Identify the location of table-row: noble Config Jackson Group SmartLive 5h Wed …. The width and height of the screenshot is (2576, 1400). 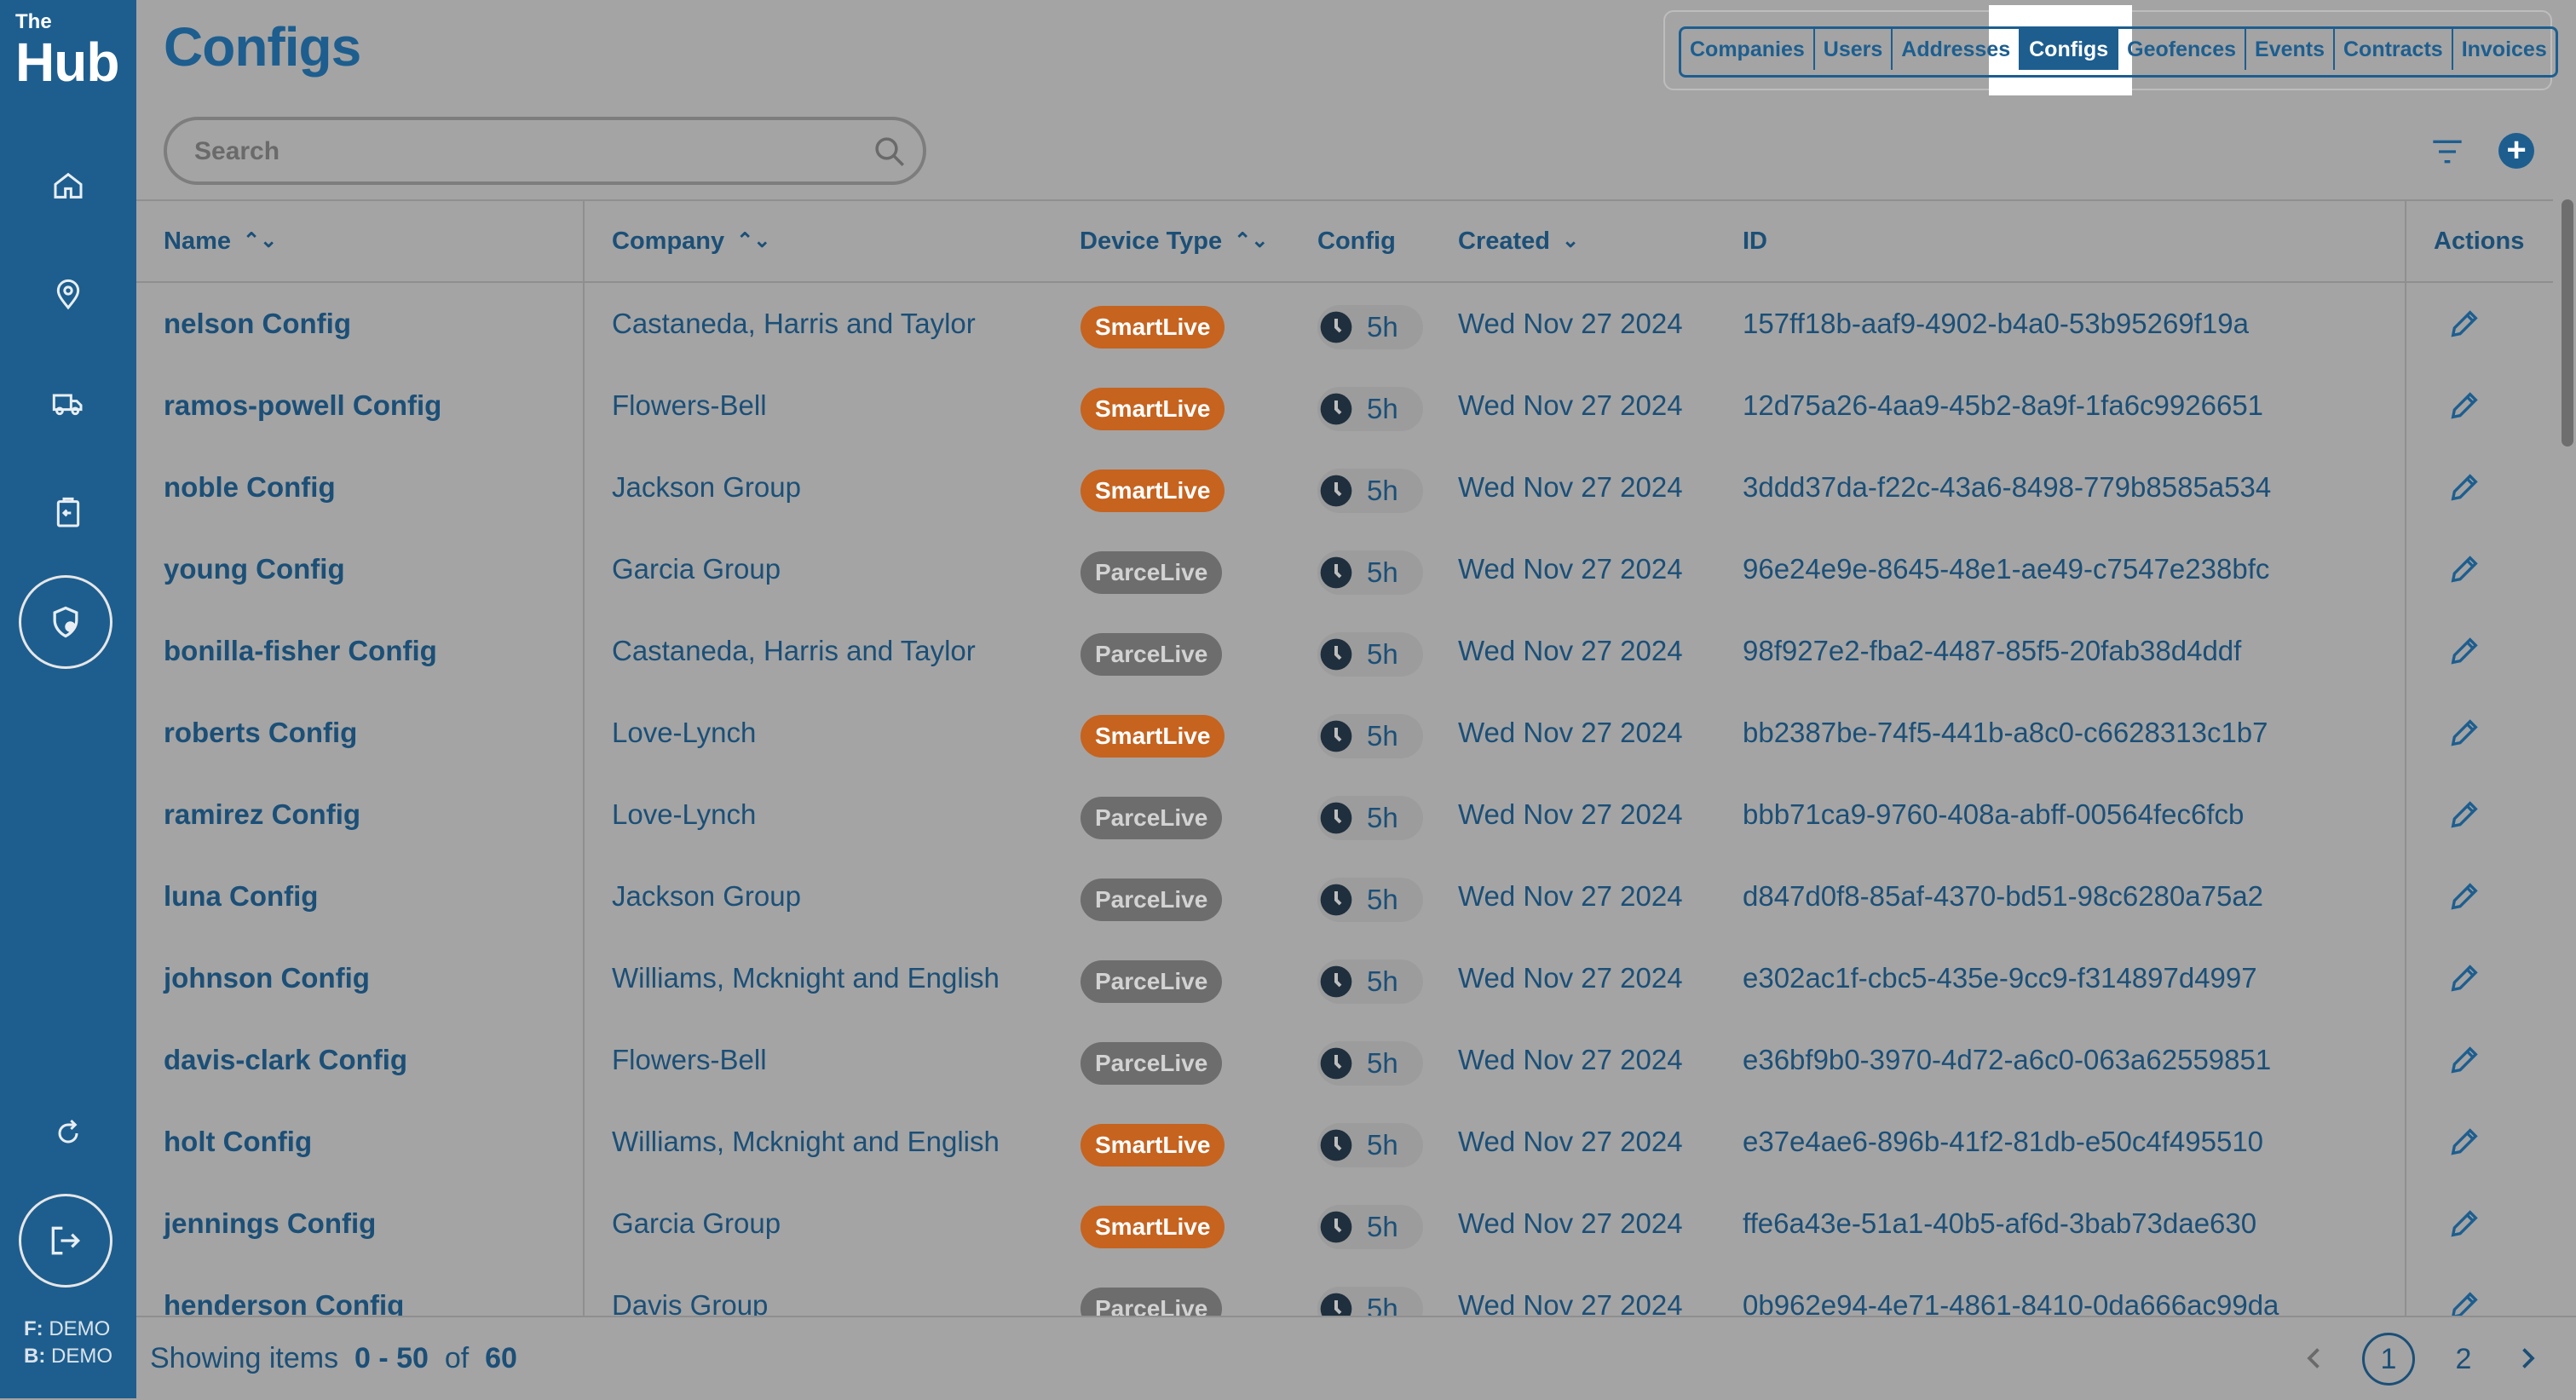
(1344, 487).